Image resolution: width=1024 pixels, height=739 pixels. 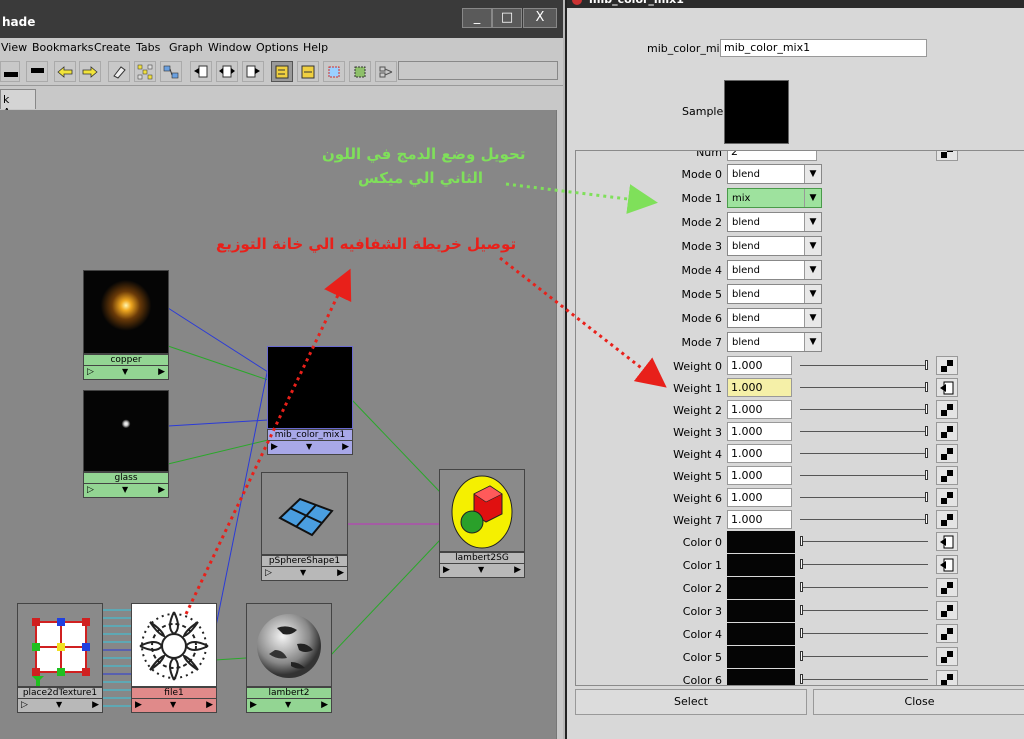 I want to click on menu-view: View, so click(x=14, y=47).